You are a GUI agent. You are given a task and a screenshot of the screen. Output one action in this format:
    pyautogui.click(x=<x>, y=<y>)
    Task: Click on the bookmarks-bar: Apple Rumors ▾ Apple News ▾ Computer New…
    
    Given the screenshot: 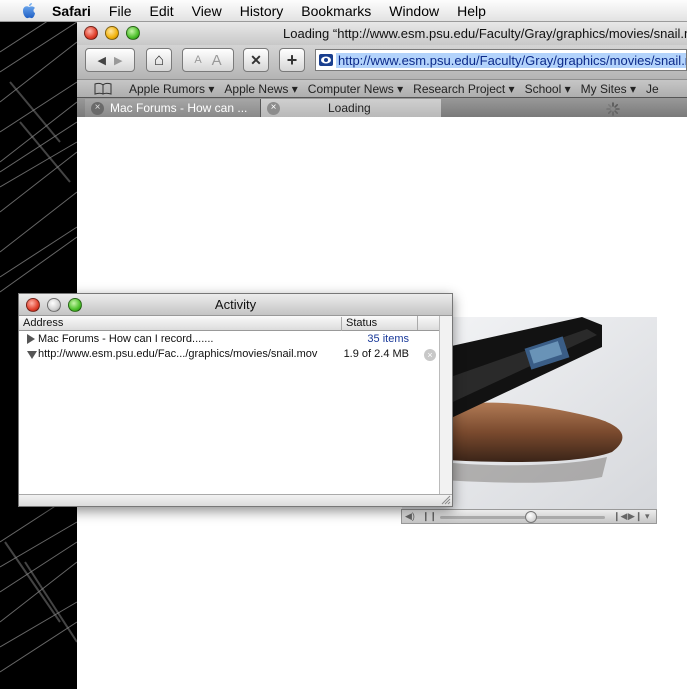 What is the action you would take?
    pyautogui.click(x=382, y=88)
    